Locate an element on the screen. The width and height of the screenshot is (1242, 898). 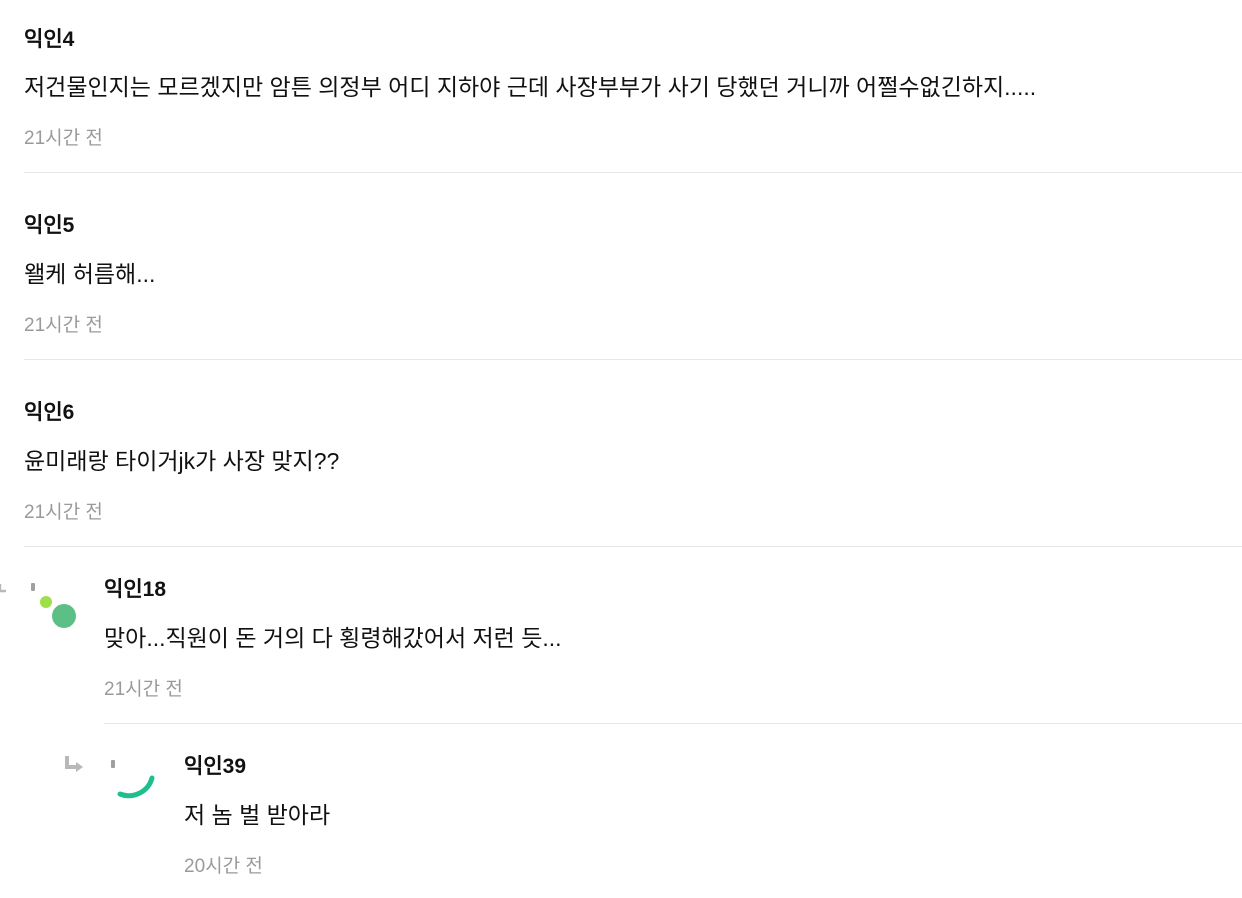
avatar-arc-teal is located at coordinates (136, 787).